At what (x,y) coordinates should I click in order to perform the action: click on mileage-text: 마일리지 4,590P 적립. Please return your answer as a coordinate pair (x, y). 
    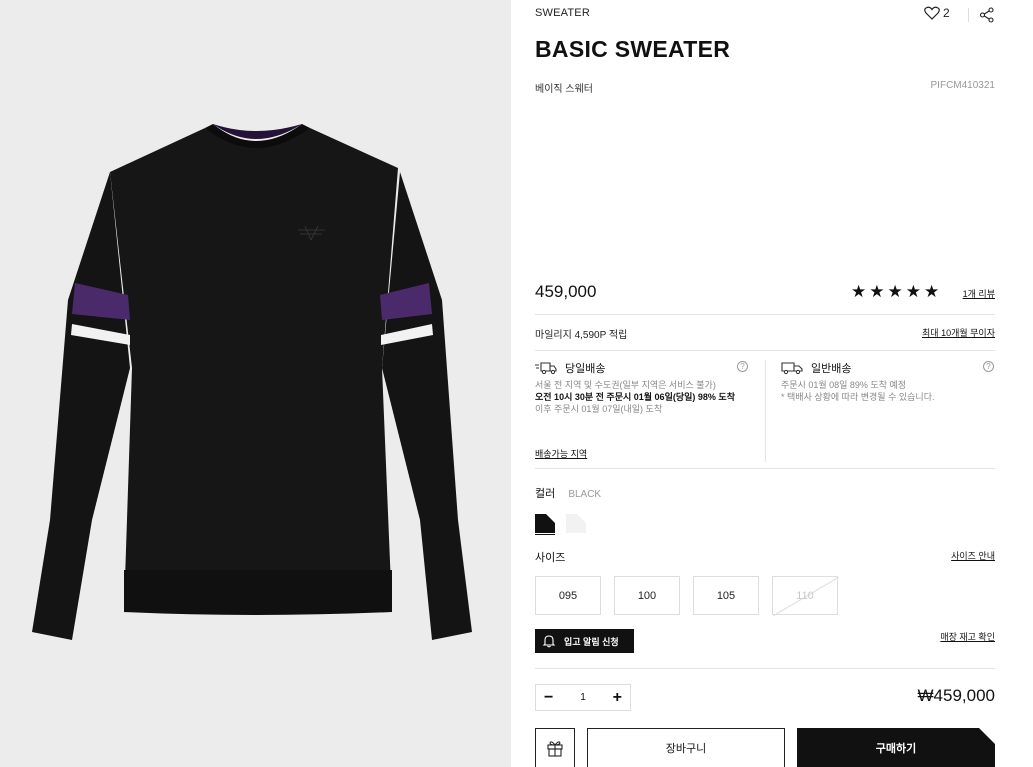
    Looking at the image, I should click on (581, 335).